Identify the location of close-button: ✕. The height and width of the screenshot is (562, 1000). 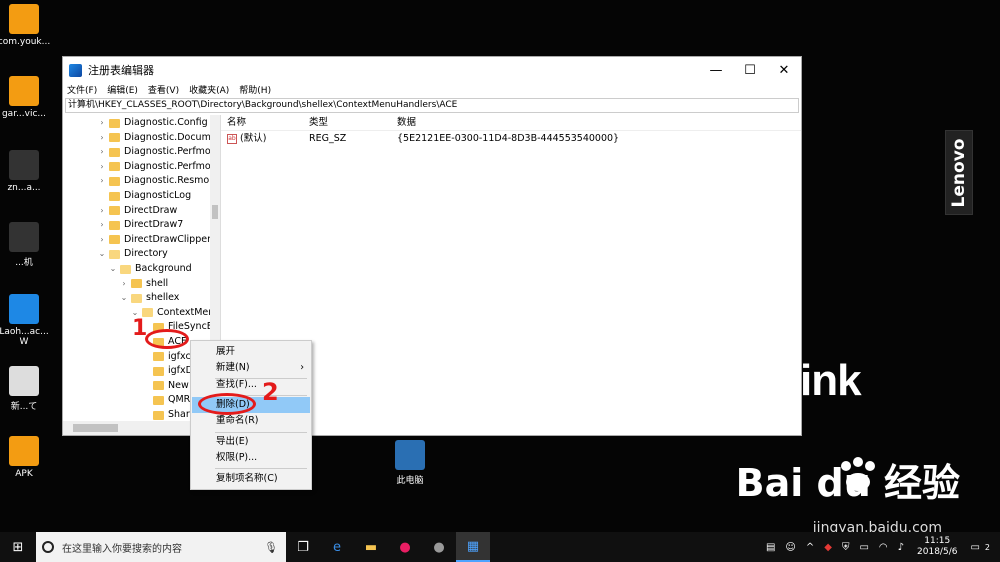
(784, 70).